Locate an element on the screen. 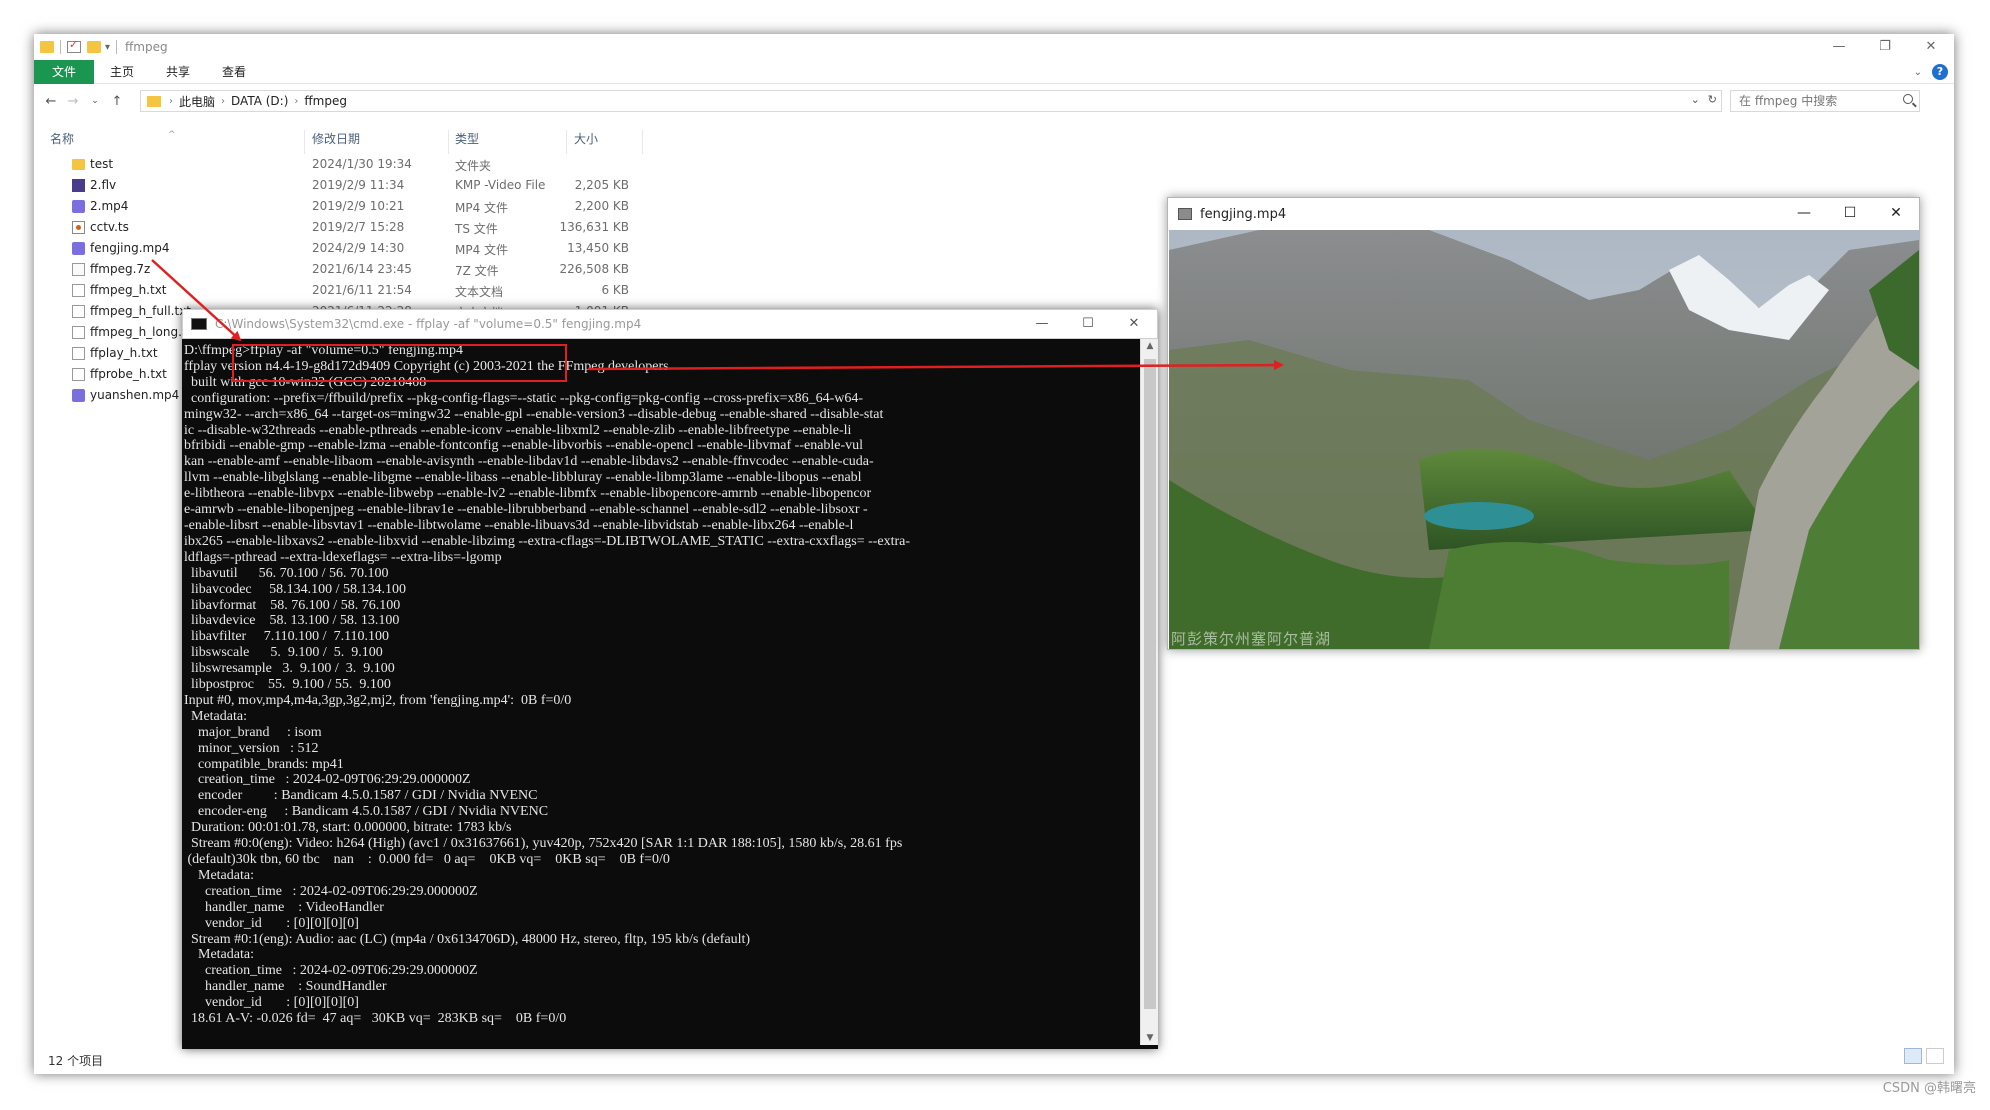  annotation-arrows is located at coordinates (717, 315).